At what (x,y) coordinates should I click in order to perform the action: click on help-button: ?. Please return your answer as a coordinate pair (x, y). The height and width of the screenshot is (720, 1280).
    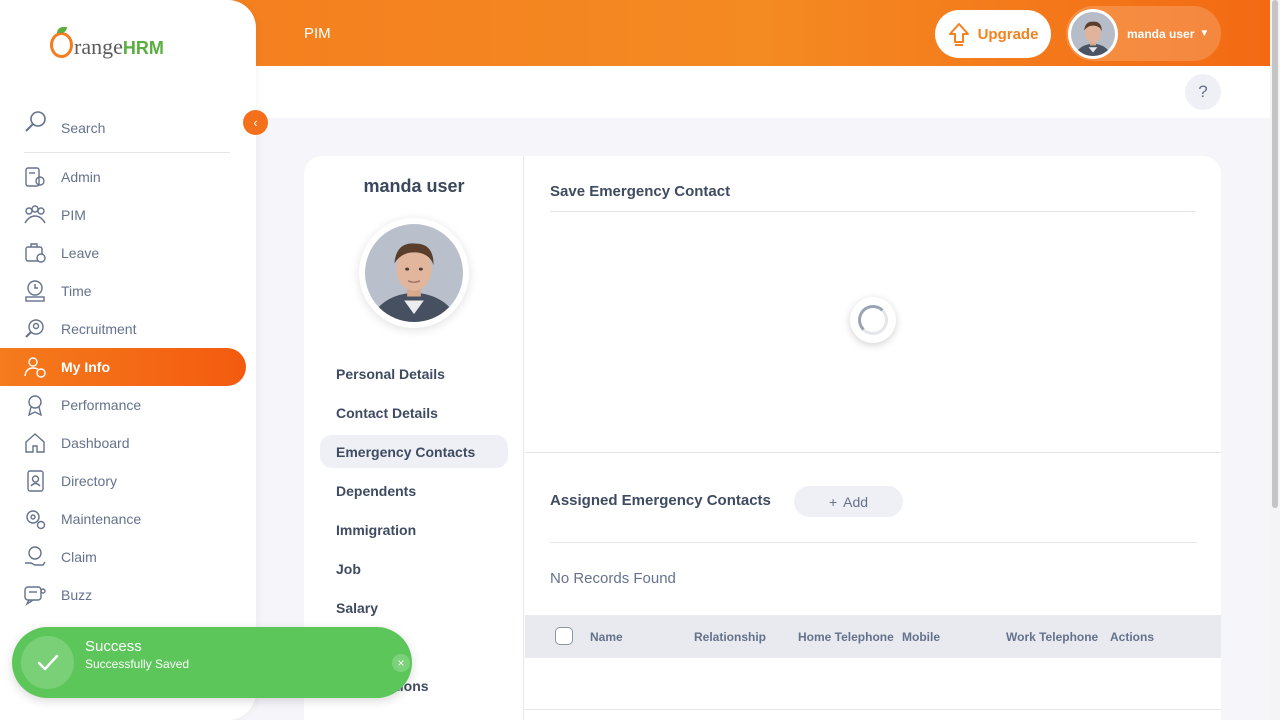
    Looking at the image, I should click on (1203, 92).